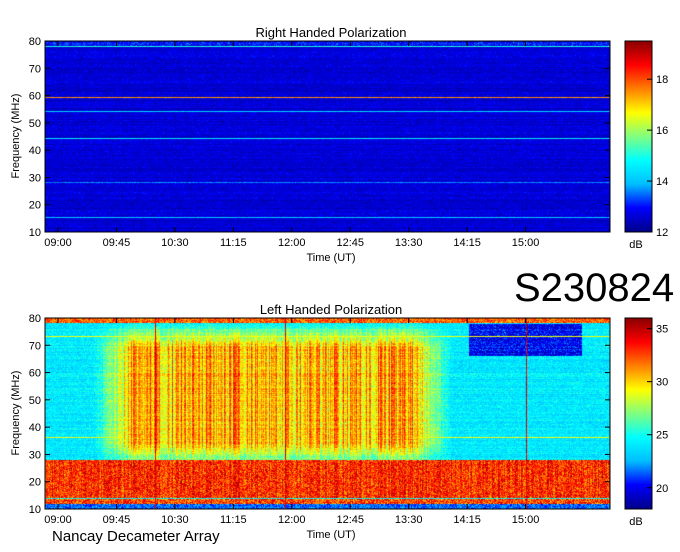 The image size is (680, 552). I want to click on colorbar-tick-label: 30, so click(662, 383).